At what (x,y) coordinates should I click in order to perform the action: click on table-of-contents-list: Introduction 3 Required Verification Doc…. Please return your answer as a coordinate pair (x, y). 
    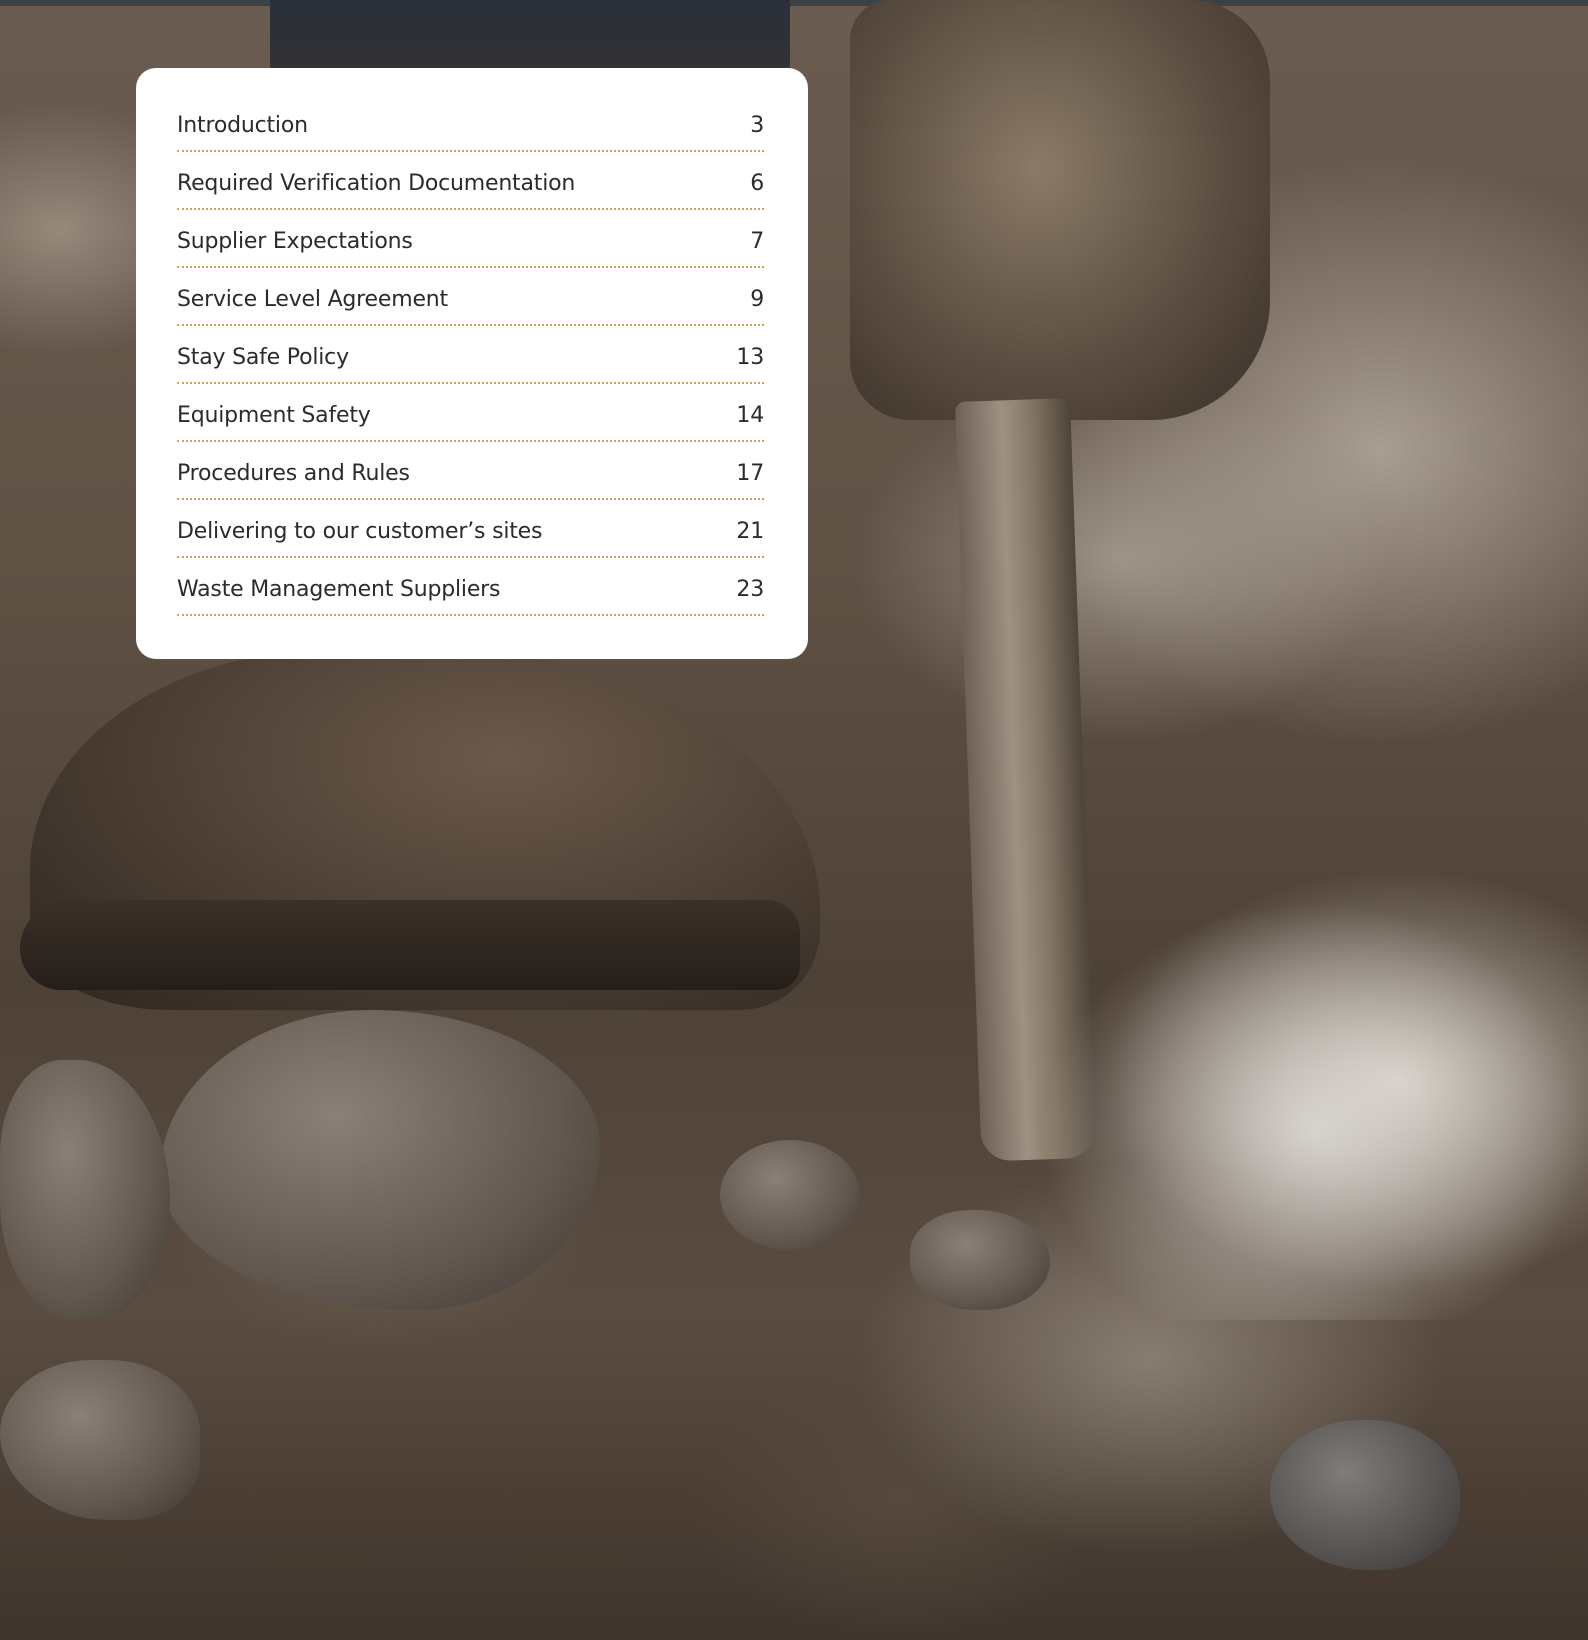
    Looking at the image, I should click on (470, 355).